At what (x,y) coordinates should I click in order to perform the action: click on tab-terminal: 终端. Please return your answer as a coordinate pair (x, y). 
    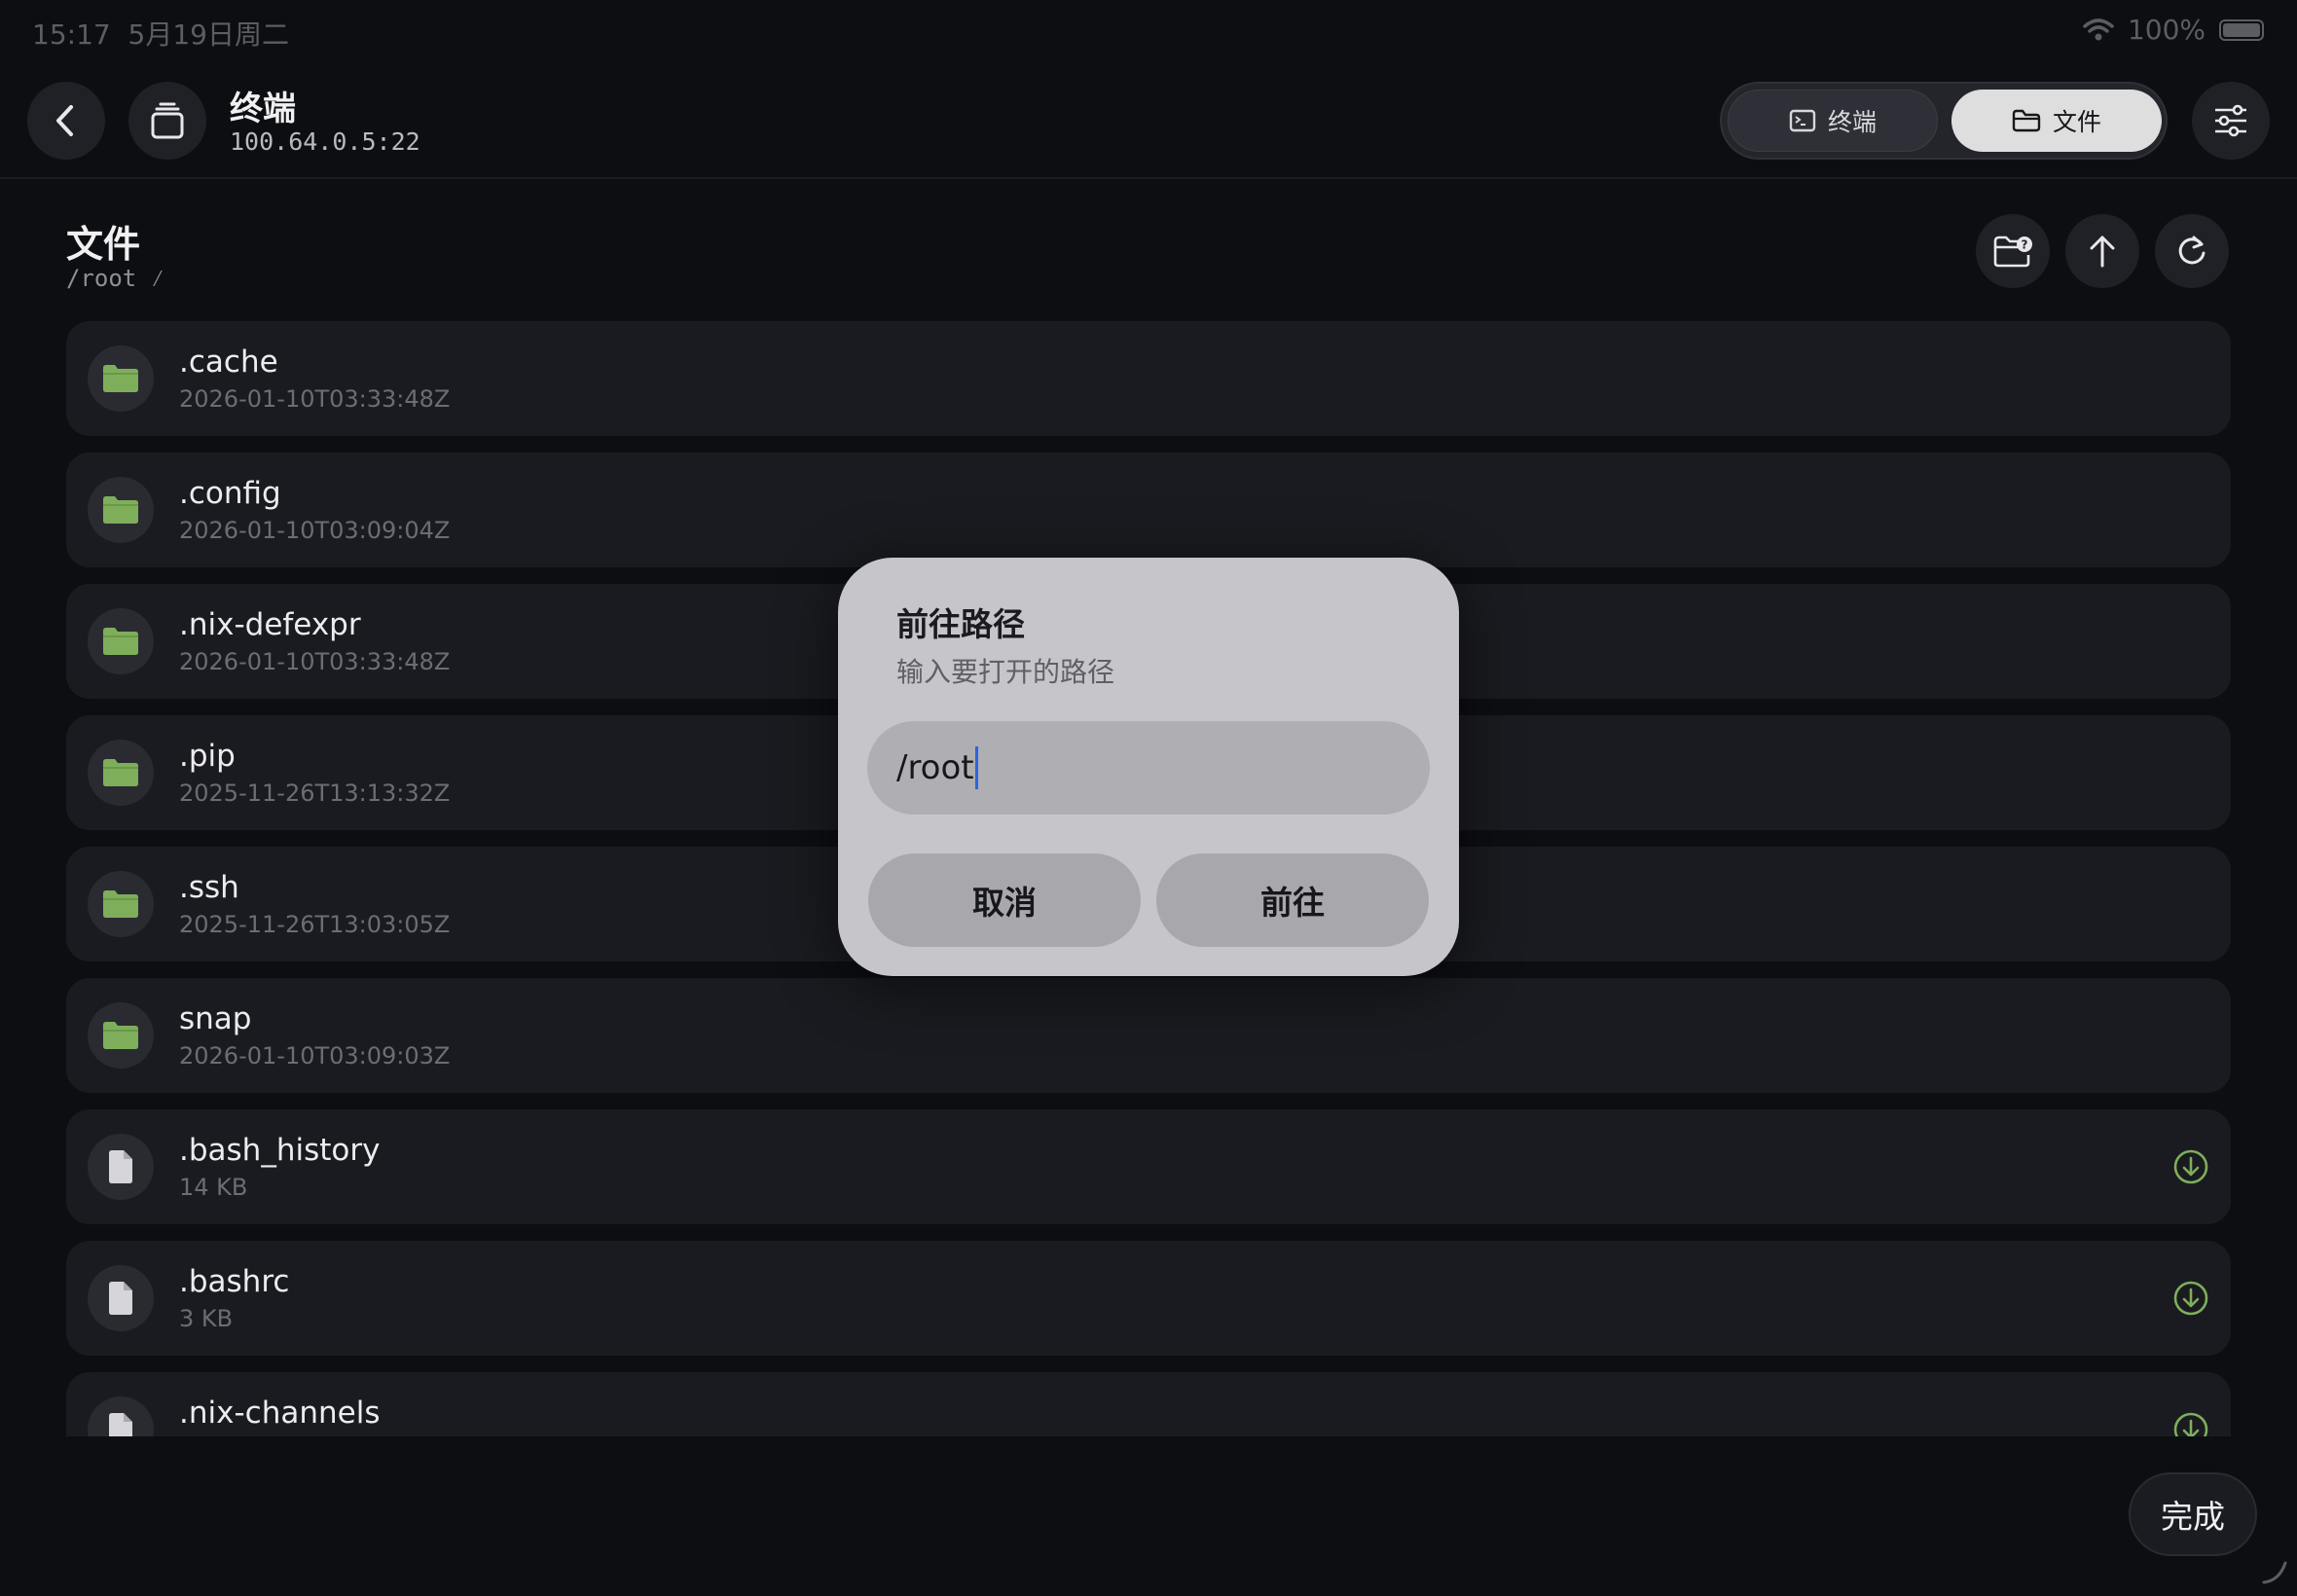
    Looking at the image, I should click on (1833, 121).